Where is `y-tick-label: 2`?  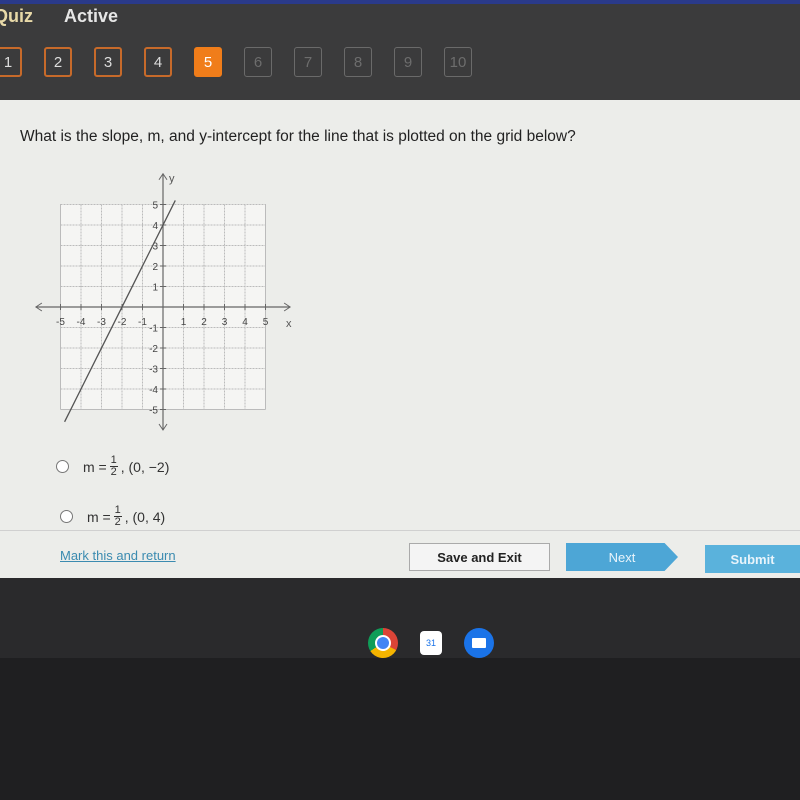
y-tick-label: 2 is located at coordinates (155, 267).